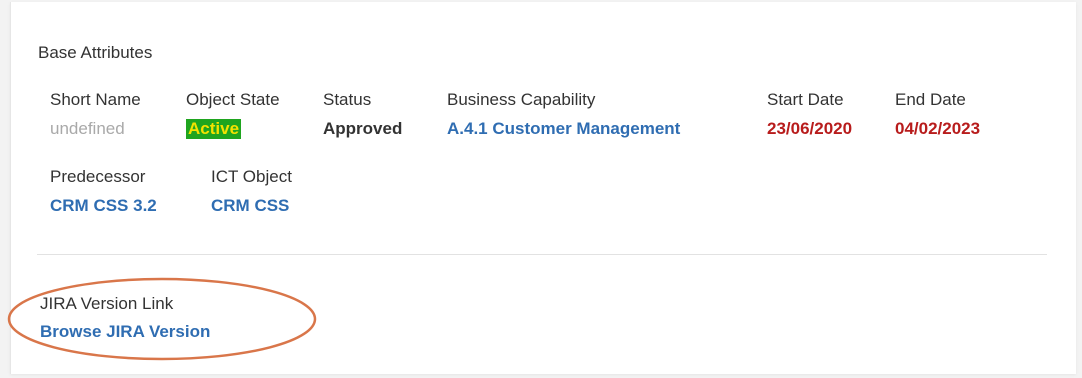  Describe the element at coordinates (809, 114) in the screenshot. I see `field-start-date: Start Date 23/06/2020` at that location.